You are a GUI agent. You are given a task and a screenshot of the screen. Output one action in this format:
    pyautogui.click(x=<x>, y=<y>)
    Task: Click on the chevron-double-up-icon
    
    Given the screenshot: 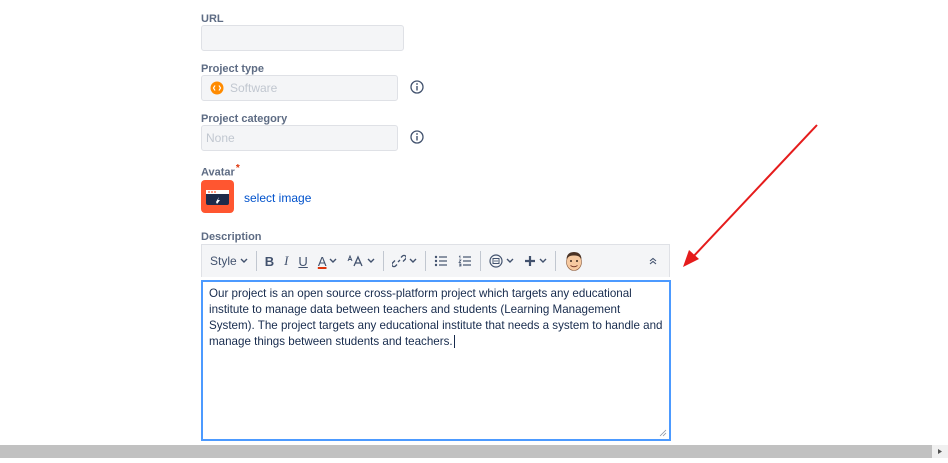 What is the action you would take?
    pyautogui.click(x=653, y=261)
    